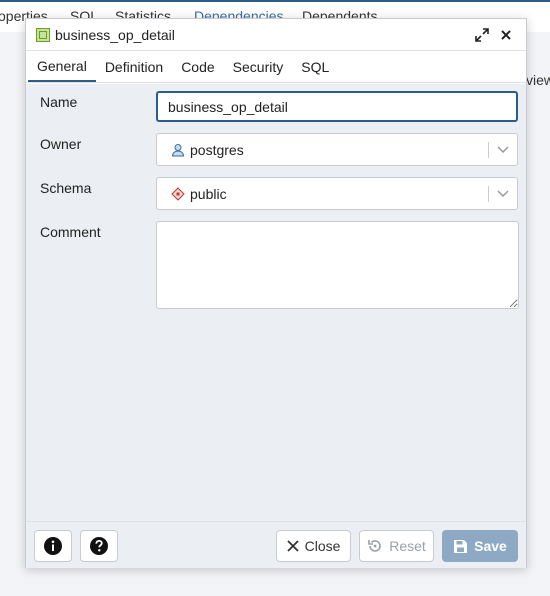 The height and width of the screenshot is (596, 550). I want to click on help-icon, so click(99, 546).